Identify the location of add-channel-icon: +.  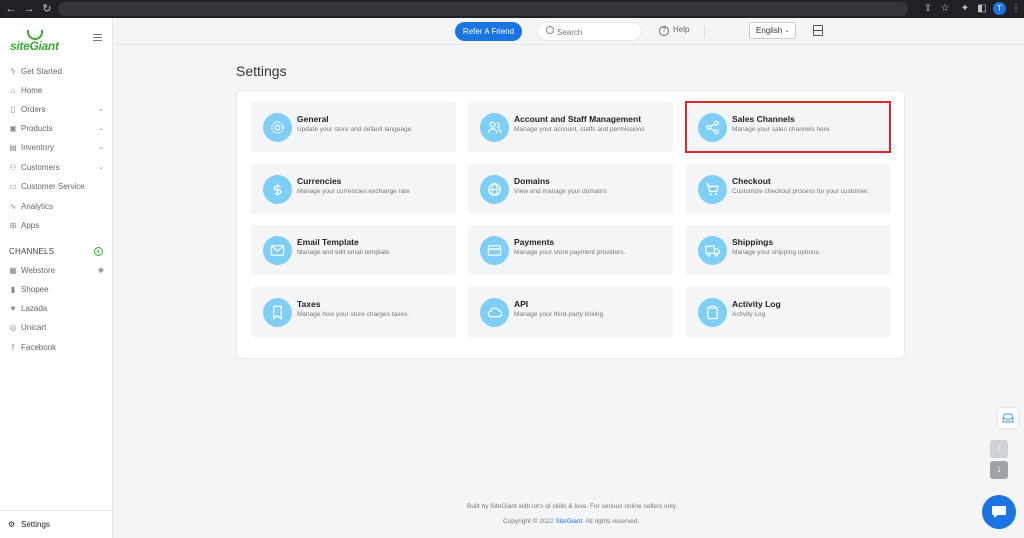
(98, 251).